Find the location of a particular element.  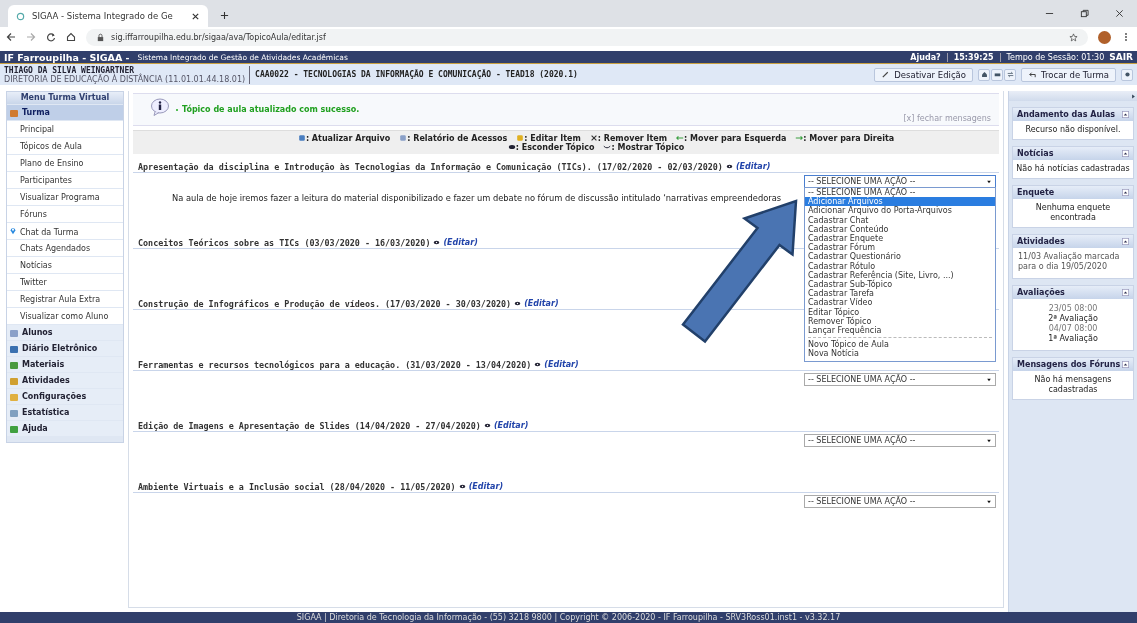

dropdown-option: Nova Notícia is located at coordinates (900, 354).